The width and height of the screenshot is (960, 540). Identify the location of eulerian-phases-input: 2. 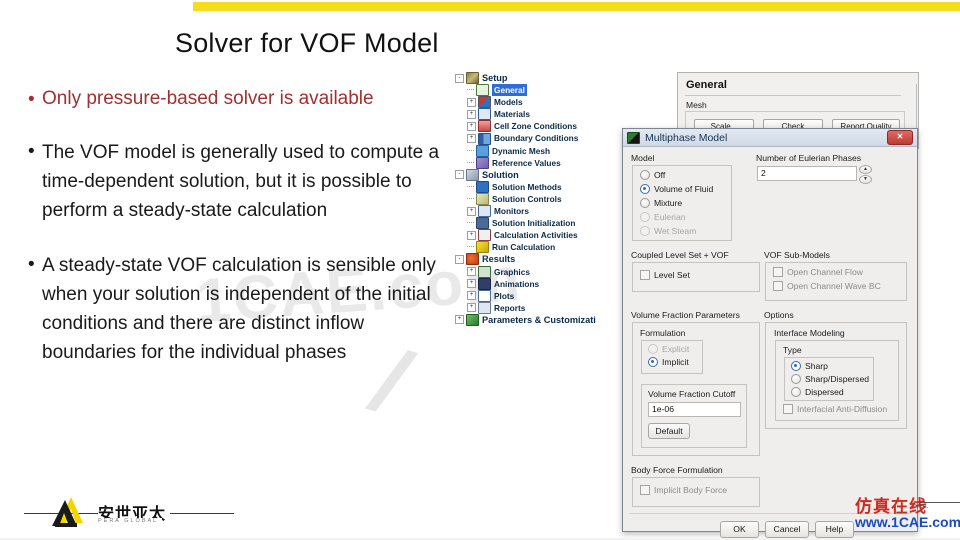
(807, 173).